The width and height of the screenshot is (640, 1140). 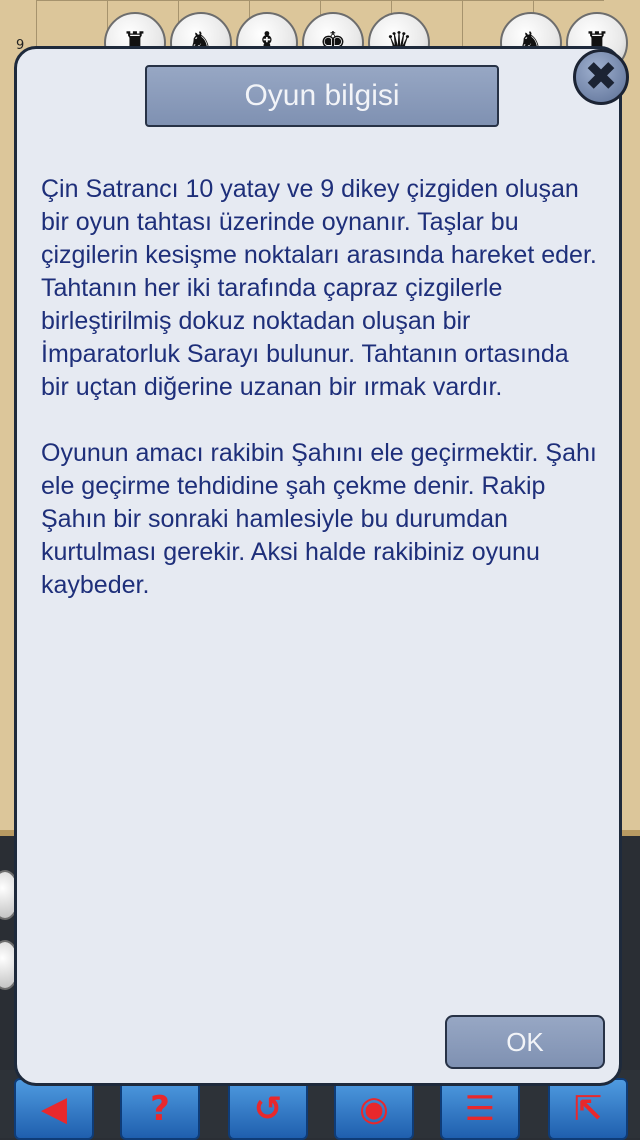 I want to click on exit-button: ⇱, so click(x=588, y=1109).